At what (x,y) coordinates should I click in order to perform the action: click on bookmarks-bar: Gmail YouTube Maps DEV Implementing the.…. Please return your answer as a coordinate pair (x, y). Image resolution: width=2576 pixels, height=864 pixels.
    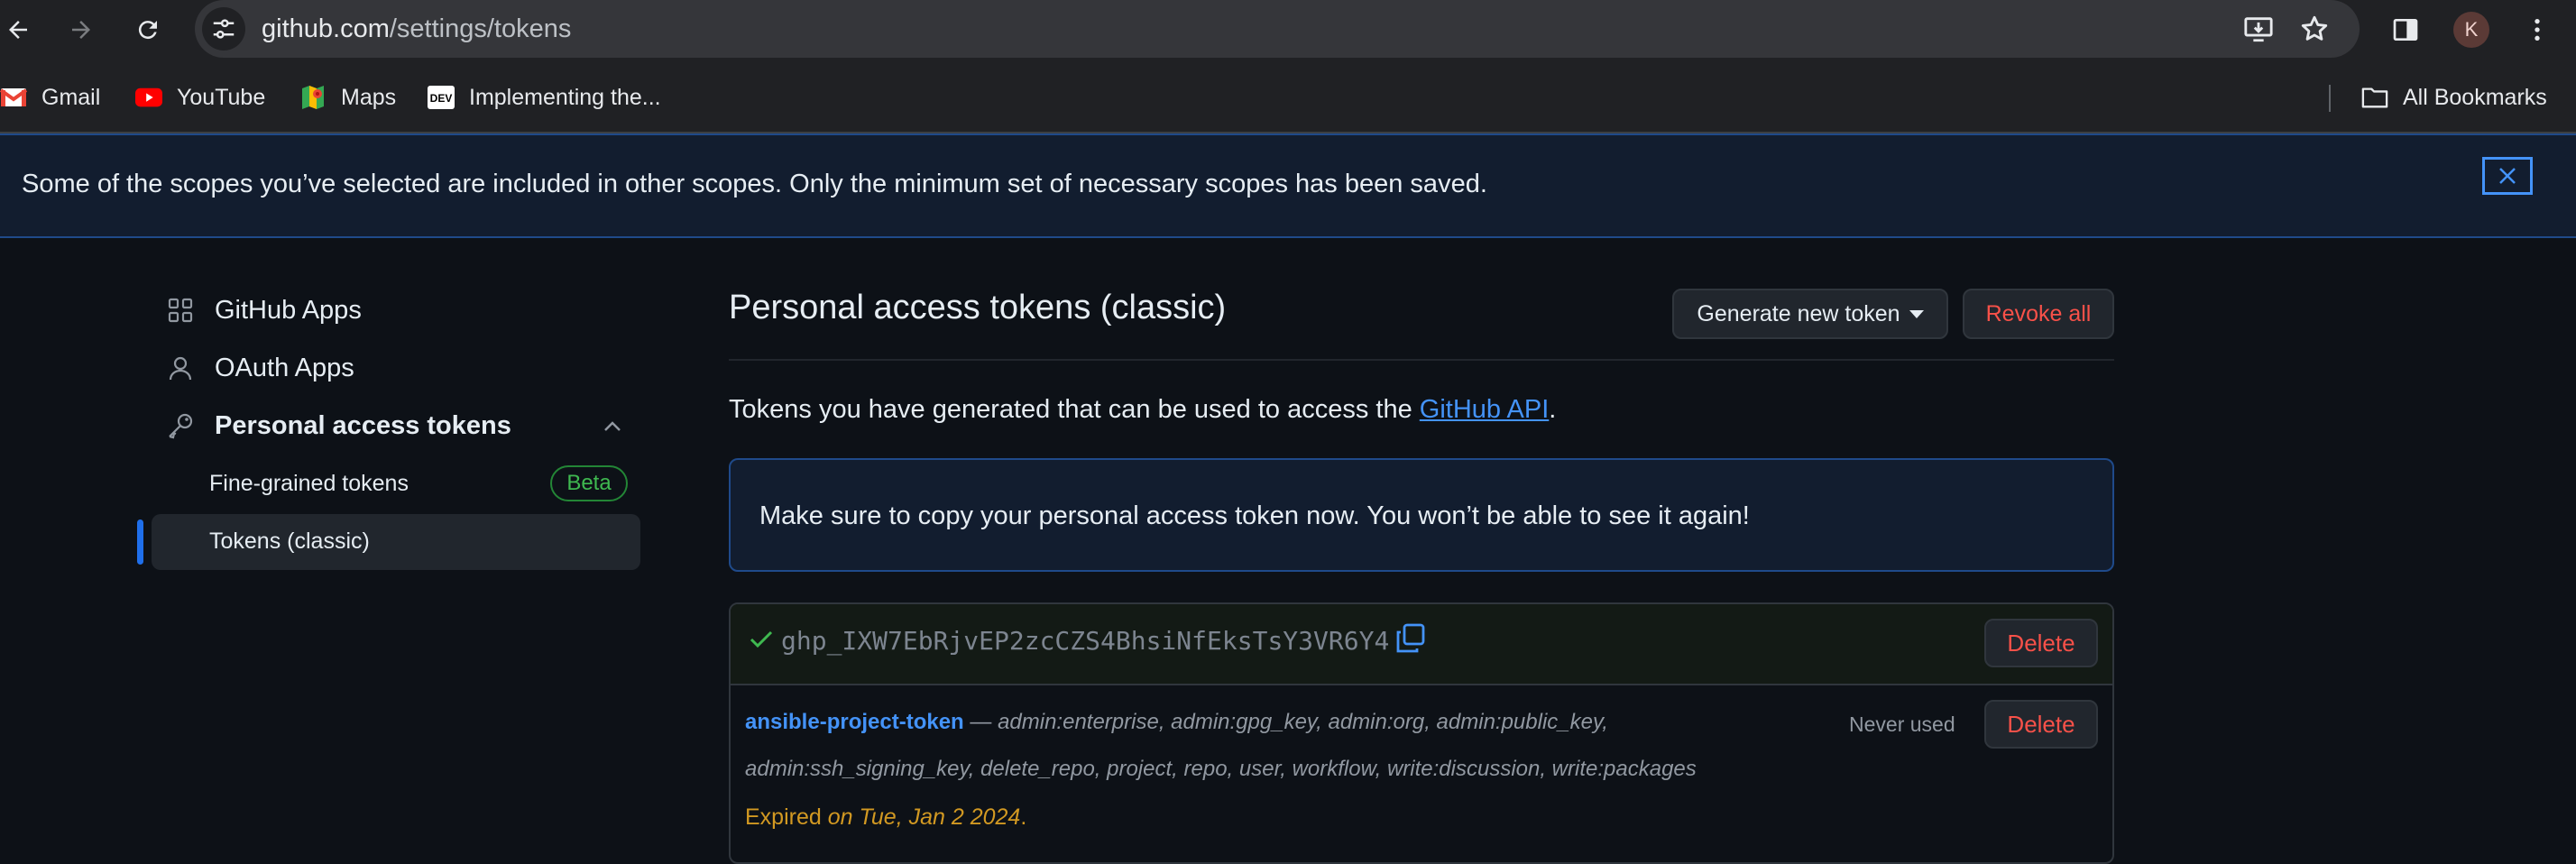
    Looking at the image, I should click on (1288, 96).